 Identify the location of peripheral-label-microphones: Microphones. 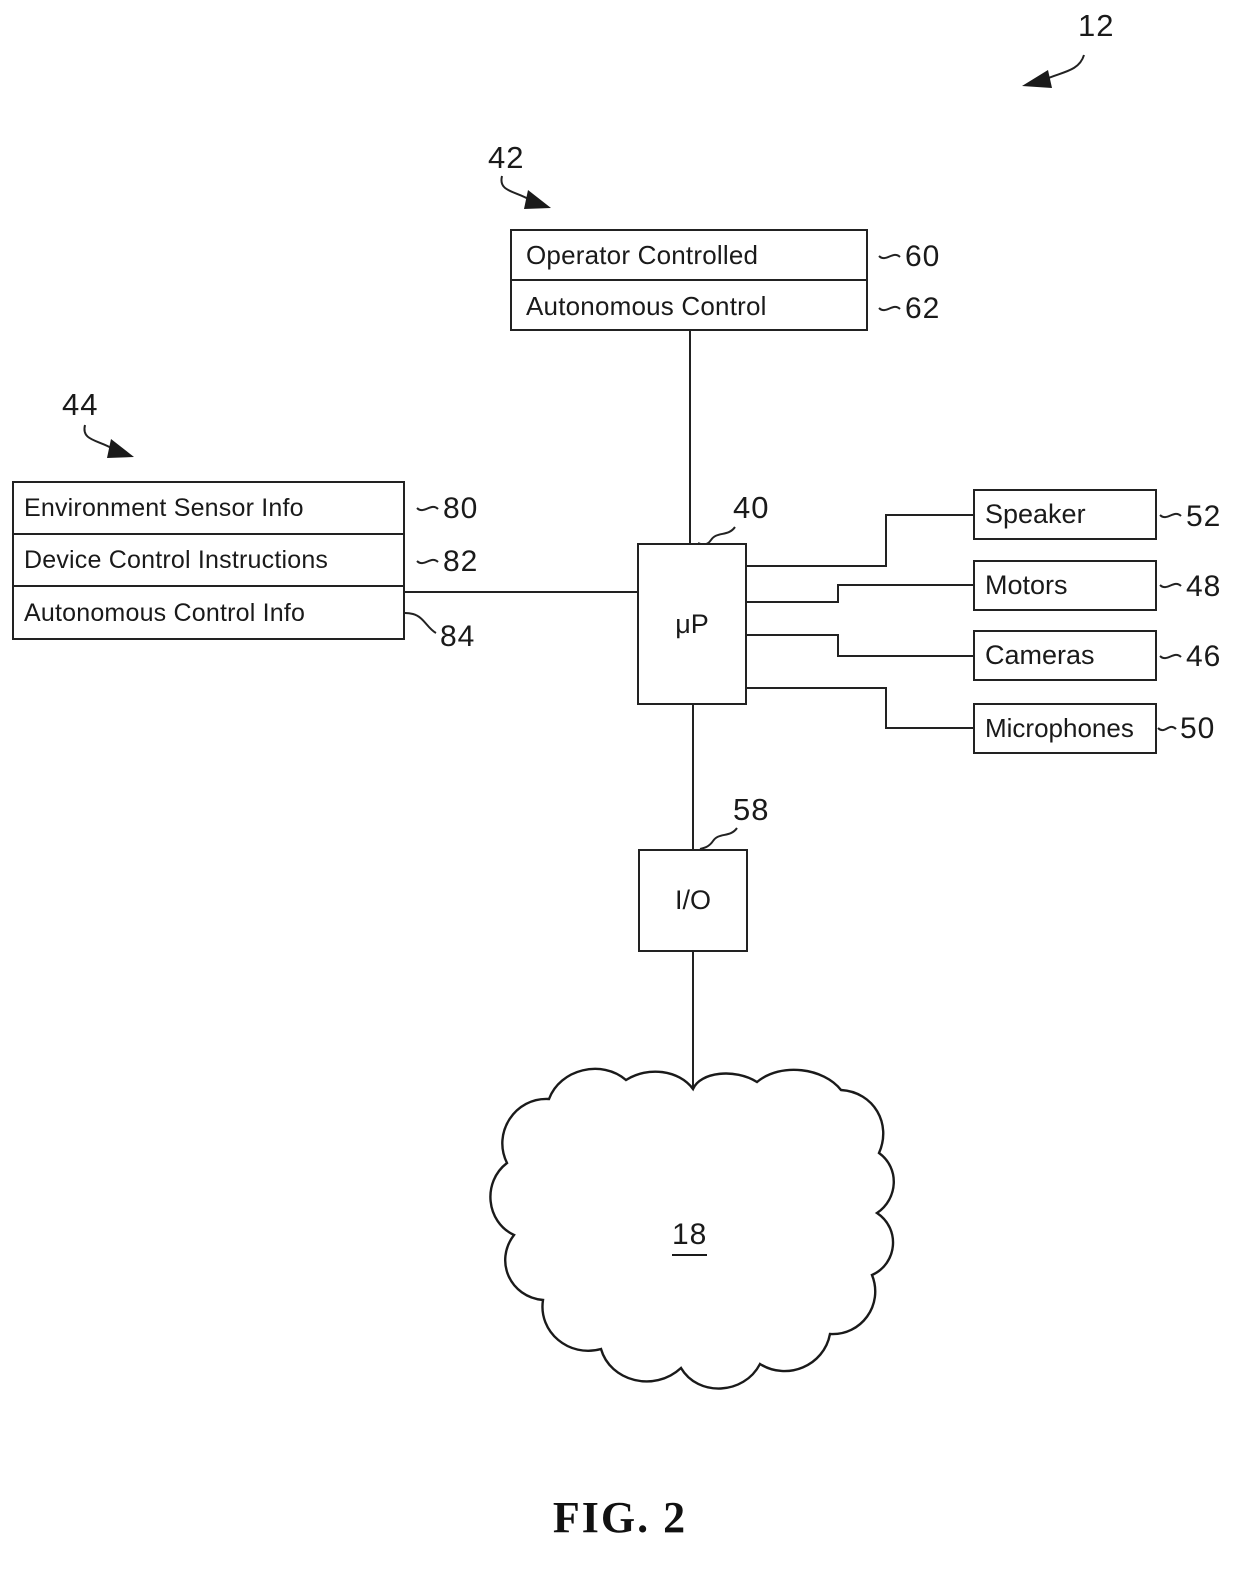
(1059, 728).